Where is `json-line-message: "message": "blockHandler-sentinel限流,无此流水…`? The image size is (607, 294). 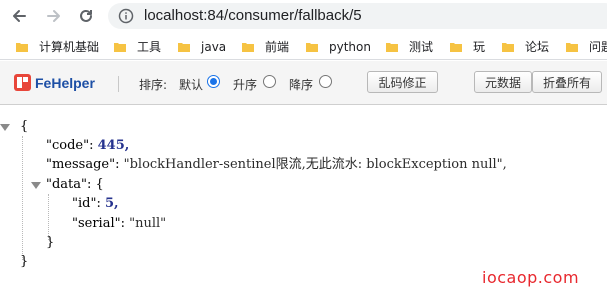
json-line-message: "message": "blockHandler-sentinel限流,无此流水… is located at coordinates (276, 165).